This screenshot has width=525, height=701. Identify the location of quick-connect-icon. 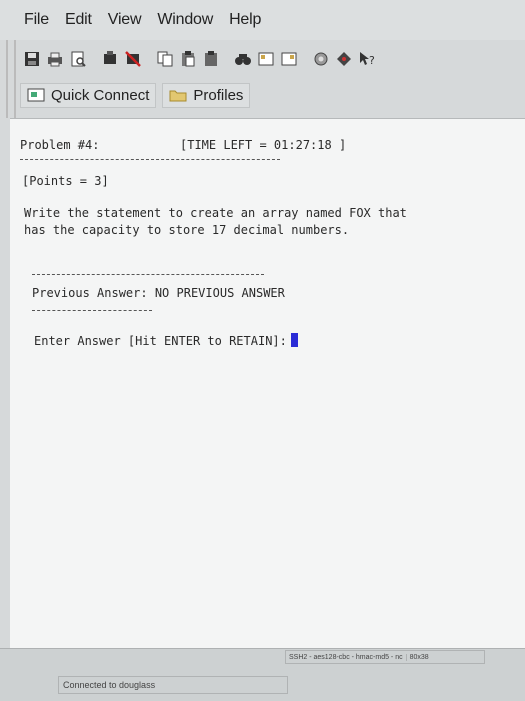
(36, 95).